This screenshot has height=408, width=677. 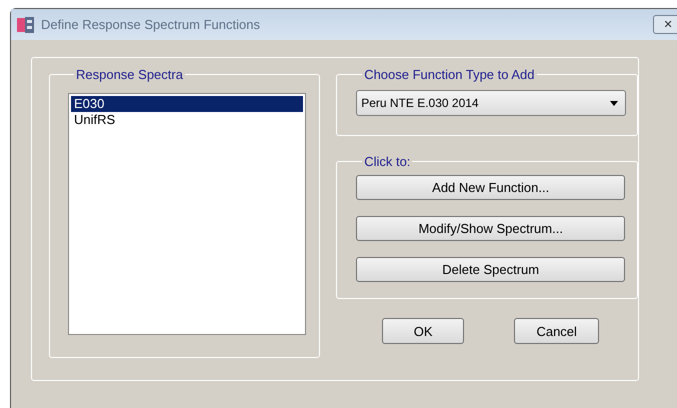 I want to click on window-title: Define Response Spectrum Functions, so click(x=151, y=24).